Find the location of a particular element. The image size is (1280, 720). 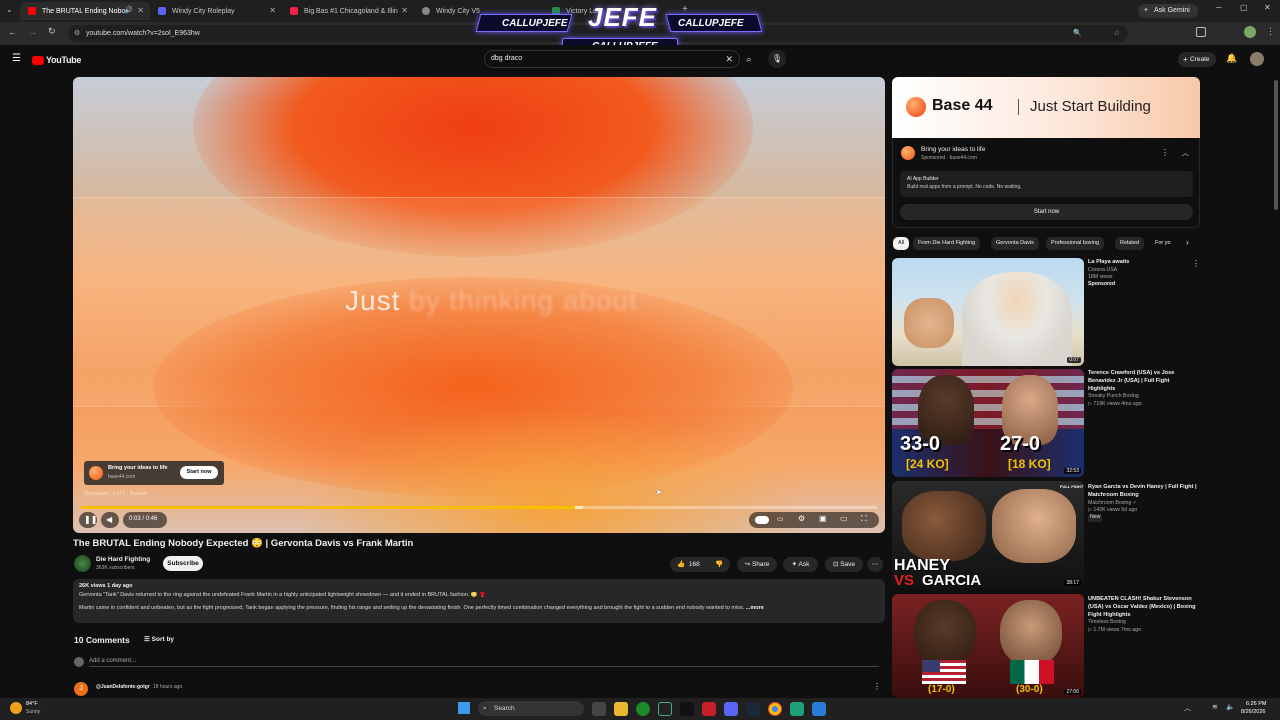

close-window-icon: ✕ is located at coordinates (1267, 7).